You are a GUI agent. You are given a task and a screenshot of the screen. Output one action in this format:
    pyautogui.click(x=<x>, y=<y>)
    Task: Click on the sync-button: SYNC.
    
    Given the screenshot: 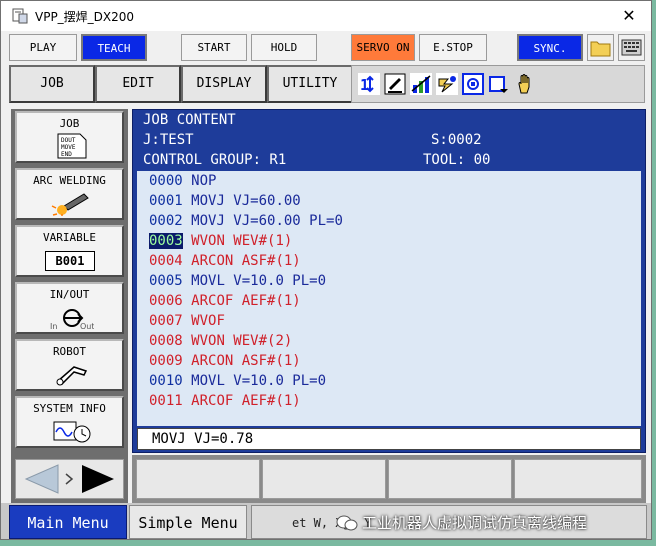 What is the action you would take?
    pyautogui.click(x=550, y=47)
    